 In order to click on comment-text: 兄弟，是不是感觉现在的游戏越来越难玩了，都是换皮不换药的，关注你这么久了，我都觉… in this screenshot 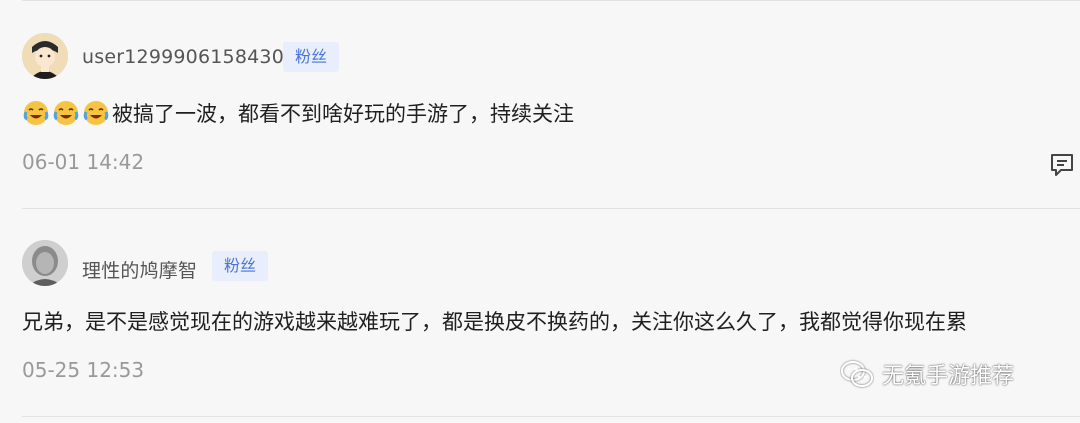, I will do `click(494, 322)`.